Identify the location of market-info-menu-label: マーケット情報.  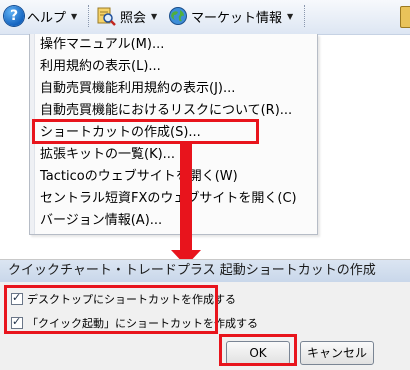
(237, 18).